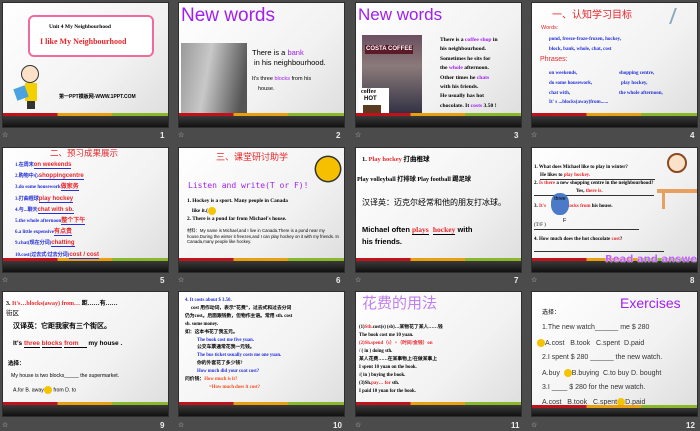 The width and height of the screenshot is (700, 431). I want to click on read-and-answer-banner: Read and answer!, so click(651, 259).